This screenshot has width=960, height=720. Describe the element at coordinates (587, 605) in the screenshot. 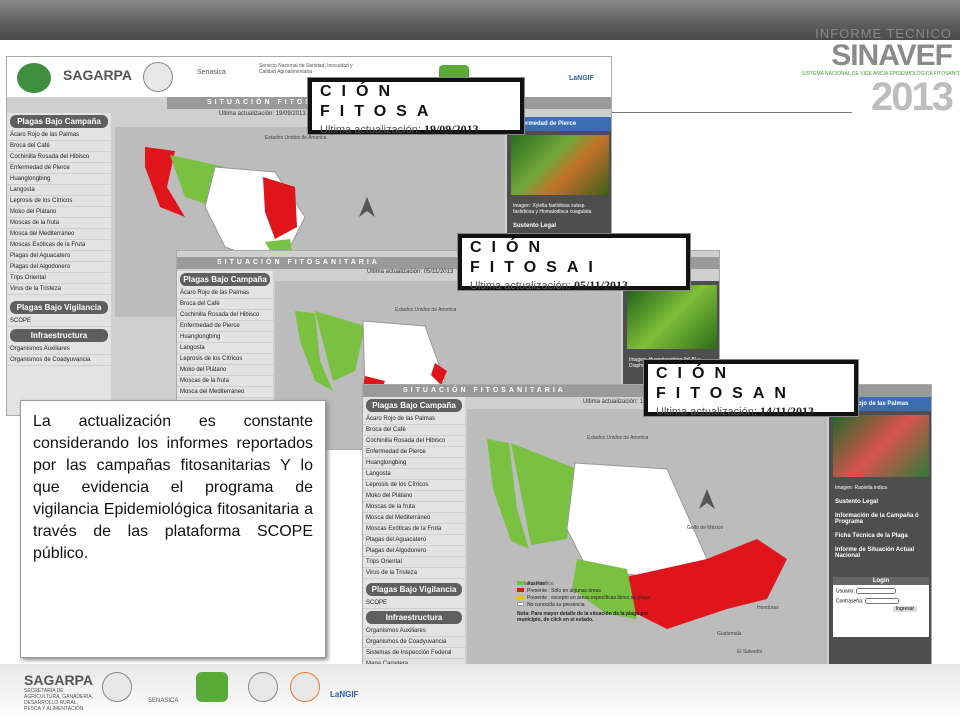

I see `legend-row: No conocida su presencia` at that location.